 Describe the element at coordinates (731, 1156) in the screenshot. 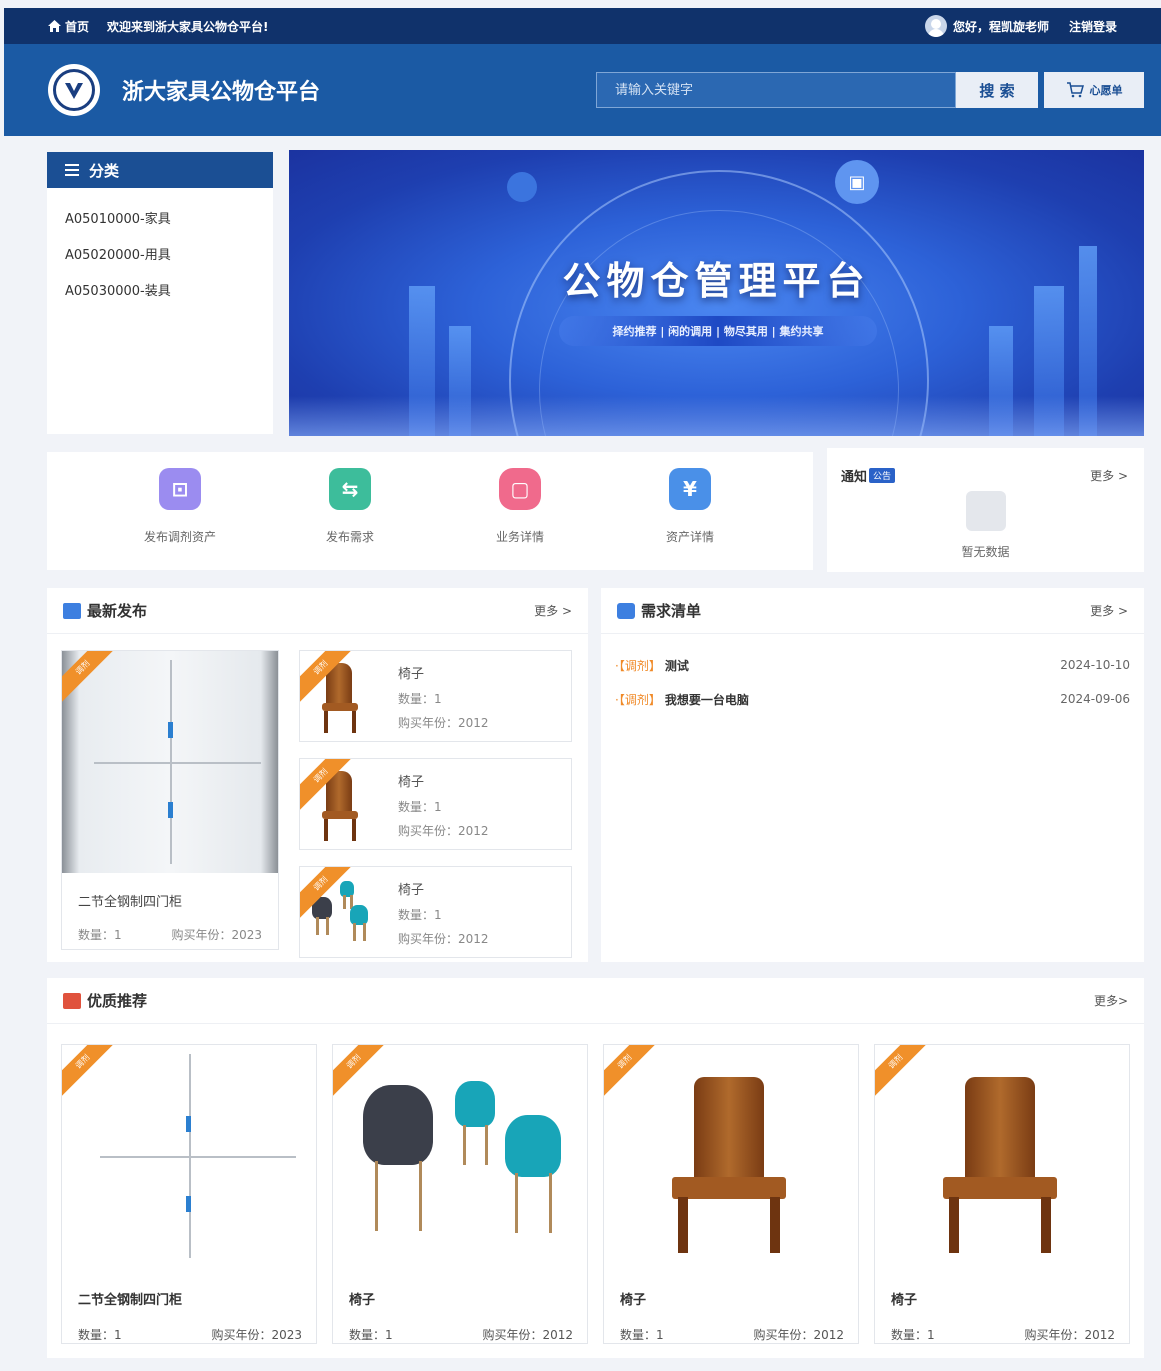

I see `chair-image` at that location.